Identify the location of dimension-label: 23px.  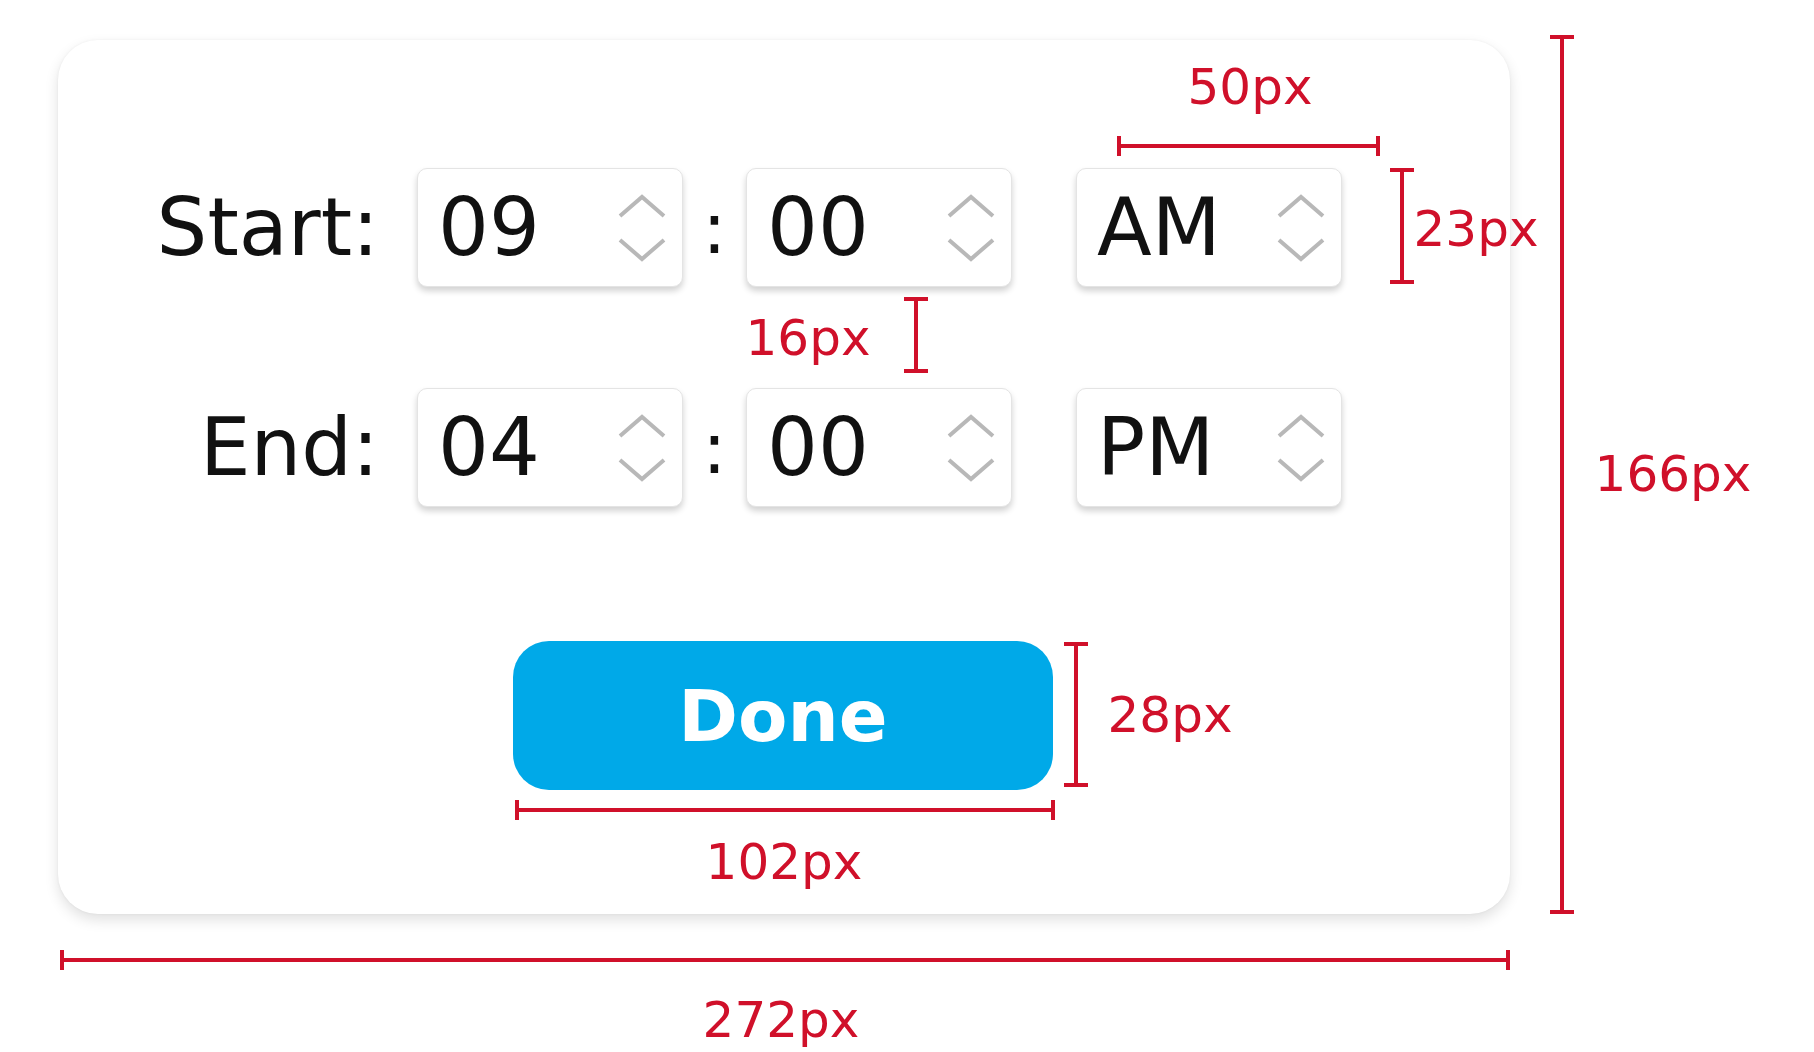
(1476, 229).